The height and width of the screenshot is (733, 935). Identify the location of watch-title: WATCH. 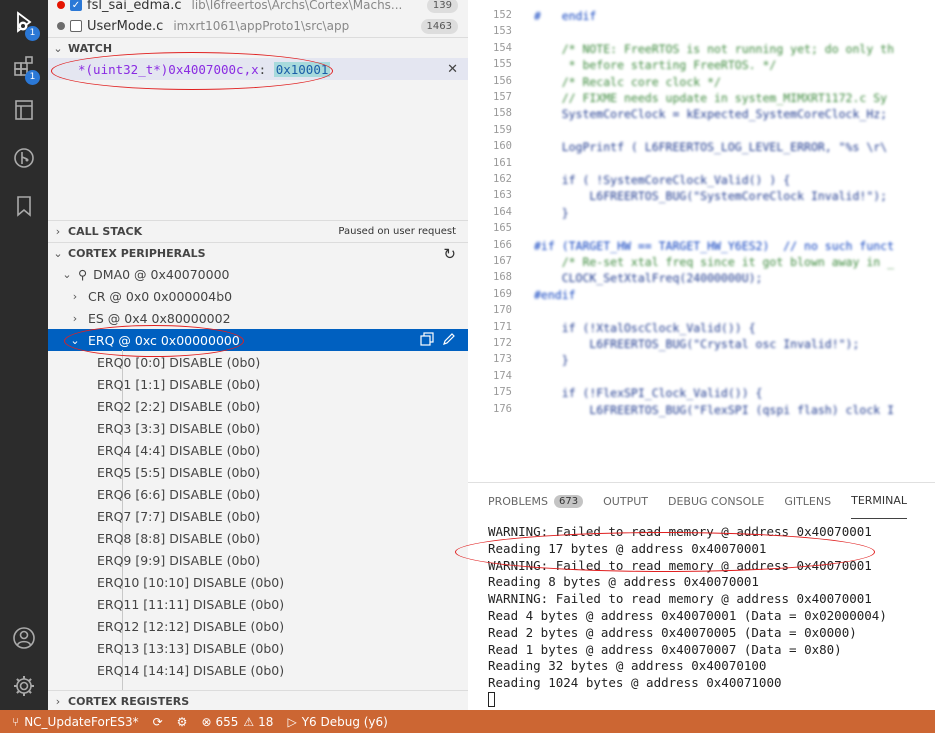
(90, 48).